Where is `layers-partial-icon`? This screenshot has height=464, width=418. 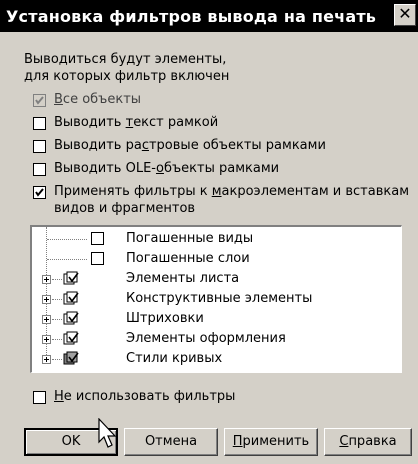 layers-partial-icon is located at coordinates (71, 358).